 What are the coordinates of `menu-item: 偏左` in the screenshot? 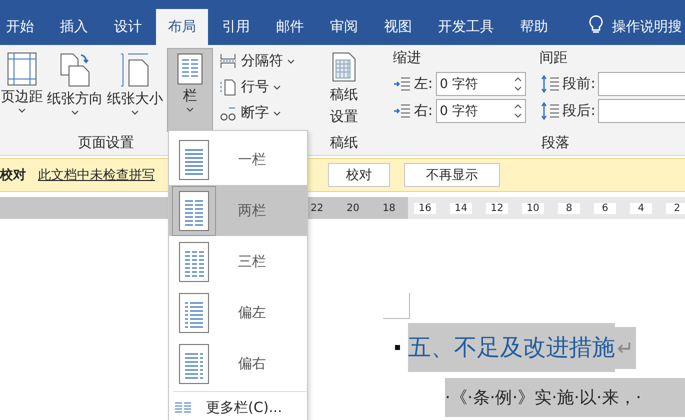 It's located at (238, 312).